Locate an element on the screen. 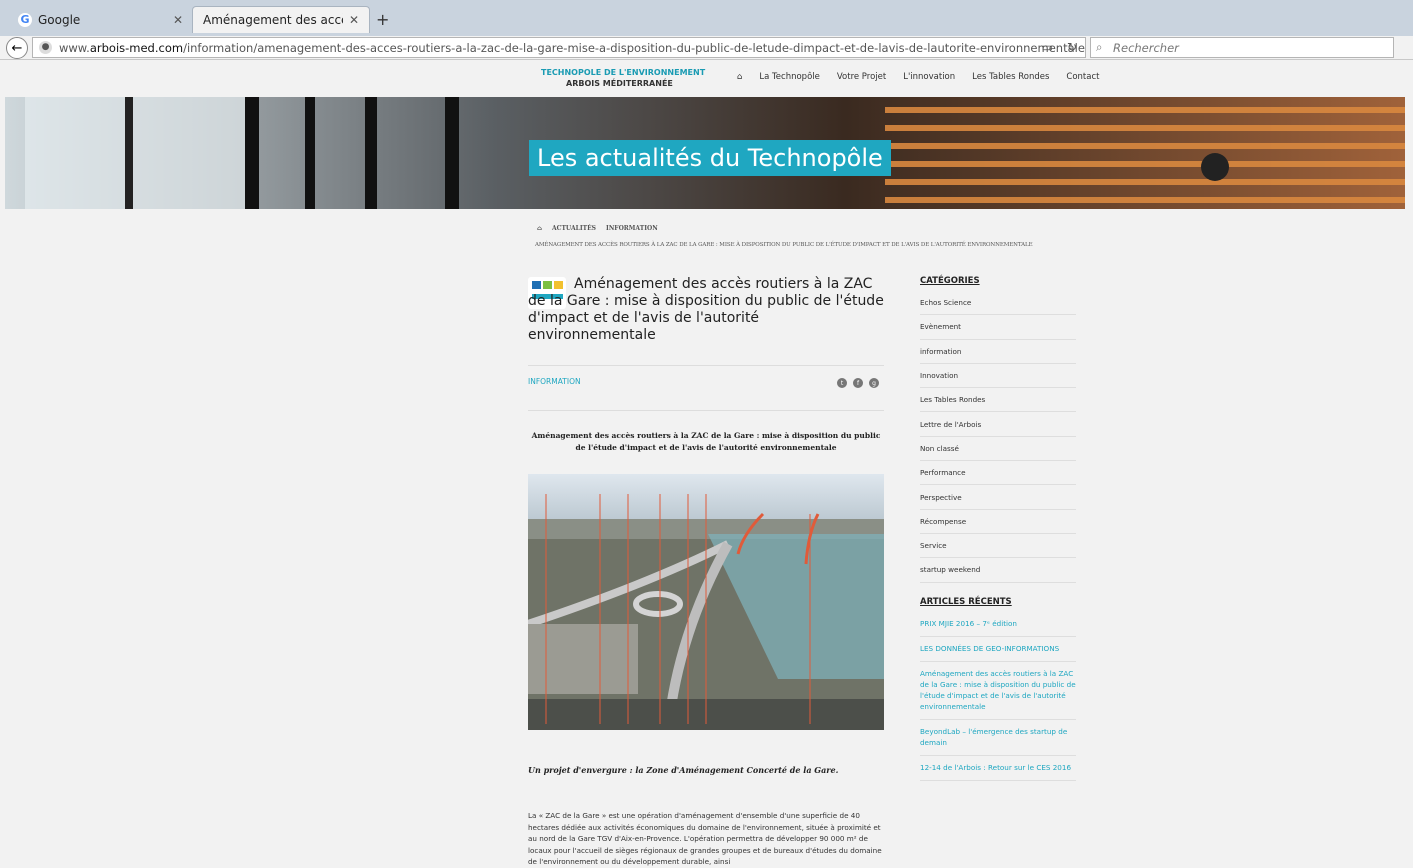 This screenshot has width=1413, height=868. brand-line2: ARBOIS MÉDITERRANÉE is located at coordinates (619, 83).